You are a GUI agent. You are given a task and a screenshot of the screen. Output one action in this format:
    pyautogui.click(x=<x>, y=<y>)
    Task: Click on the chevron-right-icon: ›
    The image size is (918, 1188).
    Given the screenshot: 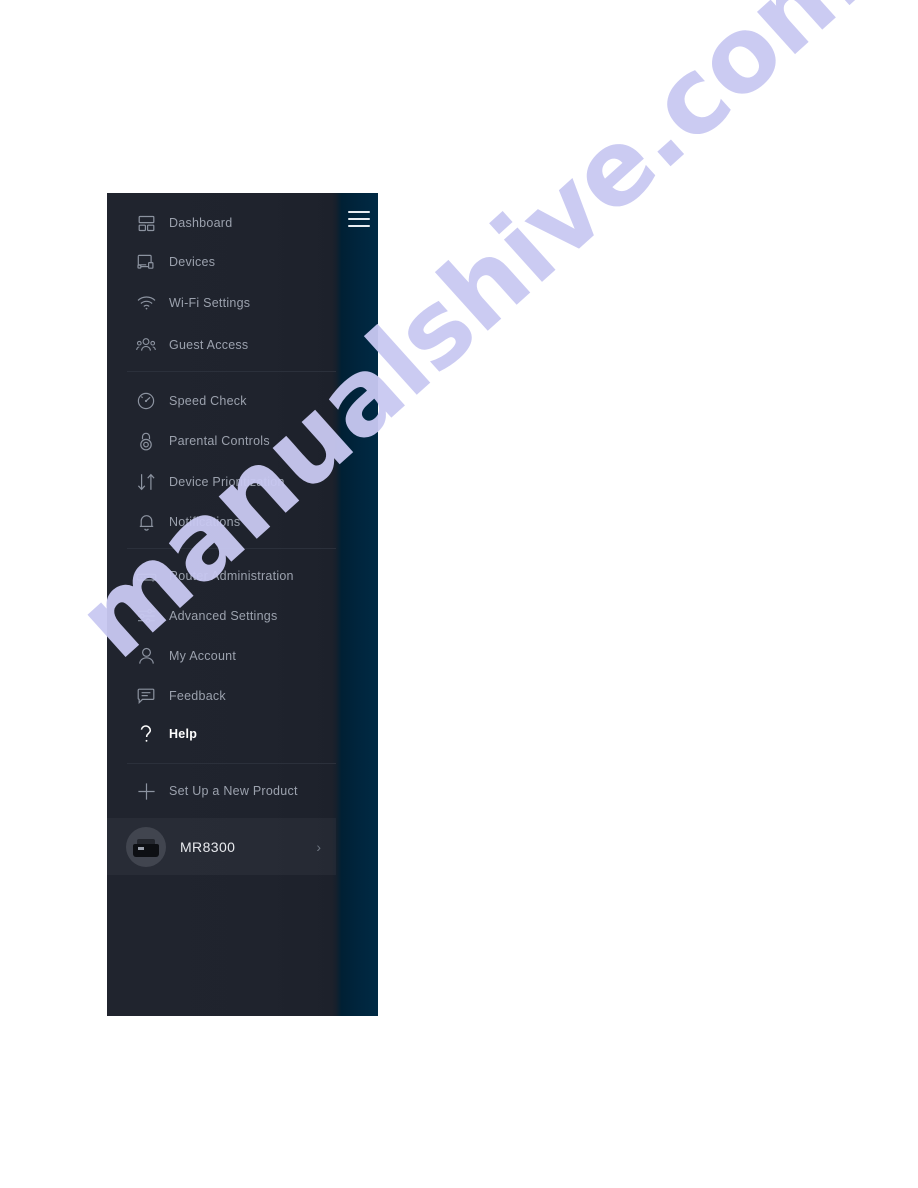 What is the action you would take?
    pyautogui.click(x=318, y=847)
    